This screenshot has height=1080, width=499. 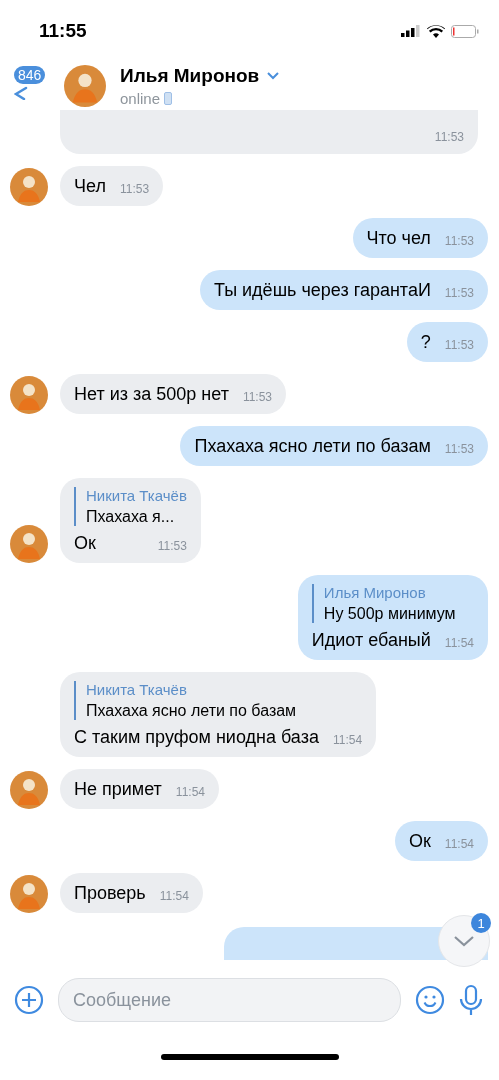 What do you see at coordinates (196, 737) in the screenshot?
I see `message-text: С таким пруфом ниодна база` at bounding box center [196, 737].